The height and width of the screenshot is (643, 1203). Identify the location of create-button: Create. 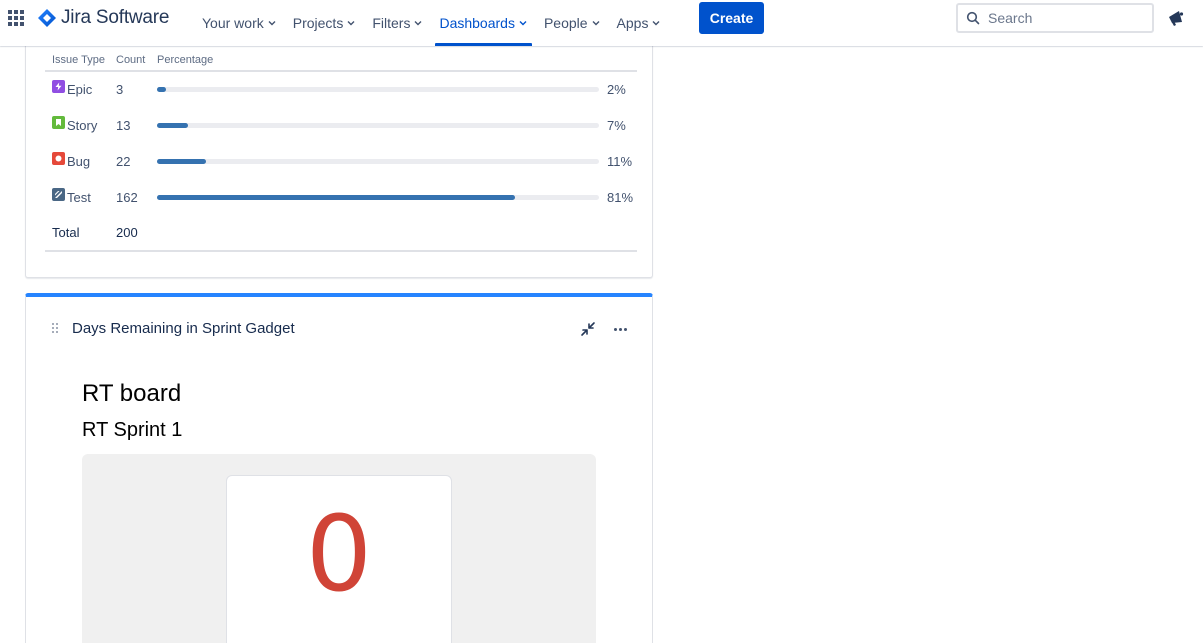
(731, 18).